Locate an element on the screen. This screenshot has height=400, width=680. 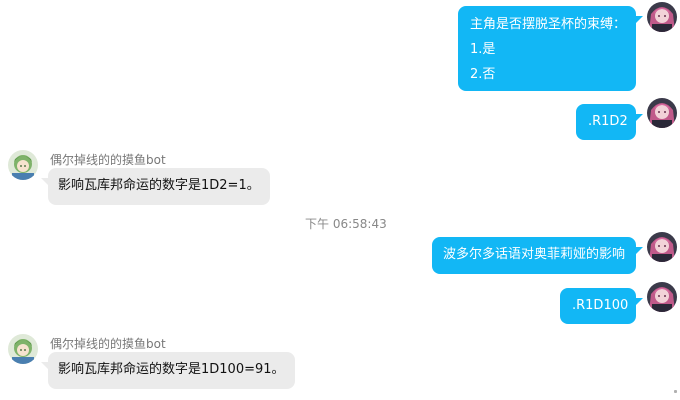
message-bubble: 影响瓦库邦命运的数字是1D100=91。 is located at coordinates (168, 370).